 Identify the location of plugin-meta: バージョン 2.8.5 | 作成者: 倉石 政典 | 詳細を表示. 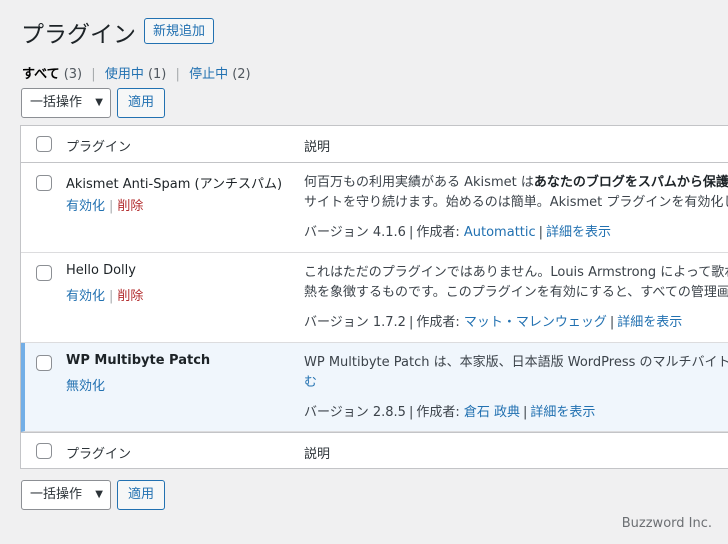
(449, 410).